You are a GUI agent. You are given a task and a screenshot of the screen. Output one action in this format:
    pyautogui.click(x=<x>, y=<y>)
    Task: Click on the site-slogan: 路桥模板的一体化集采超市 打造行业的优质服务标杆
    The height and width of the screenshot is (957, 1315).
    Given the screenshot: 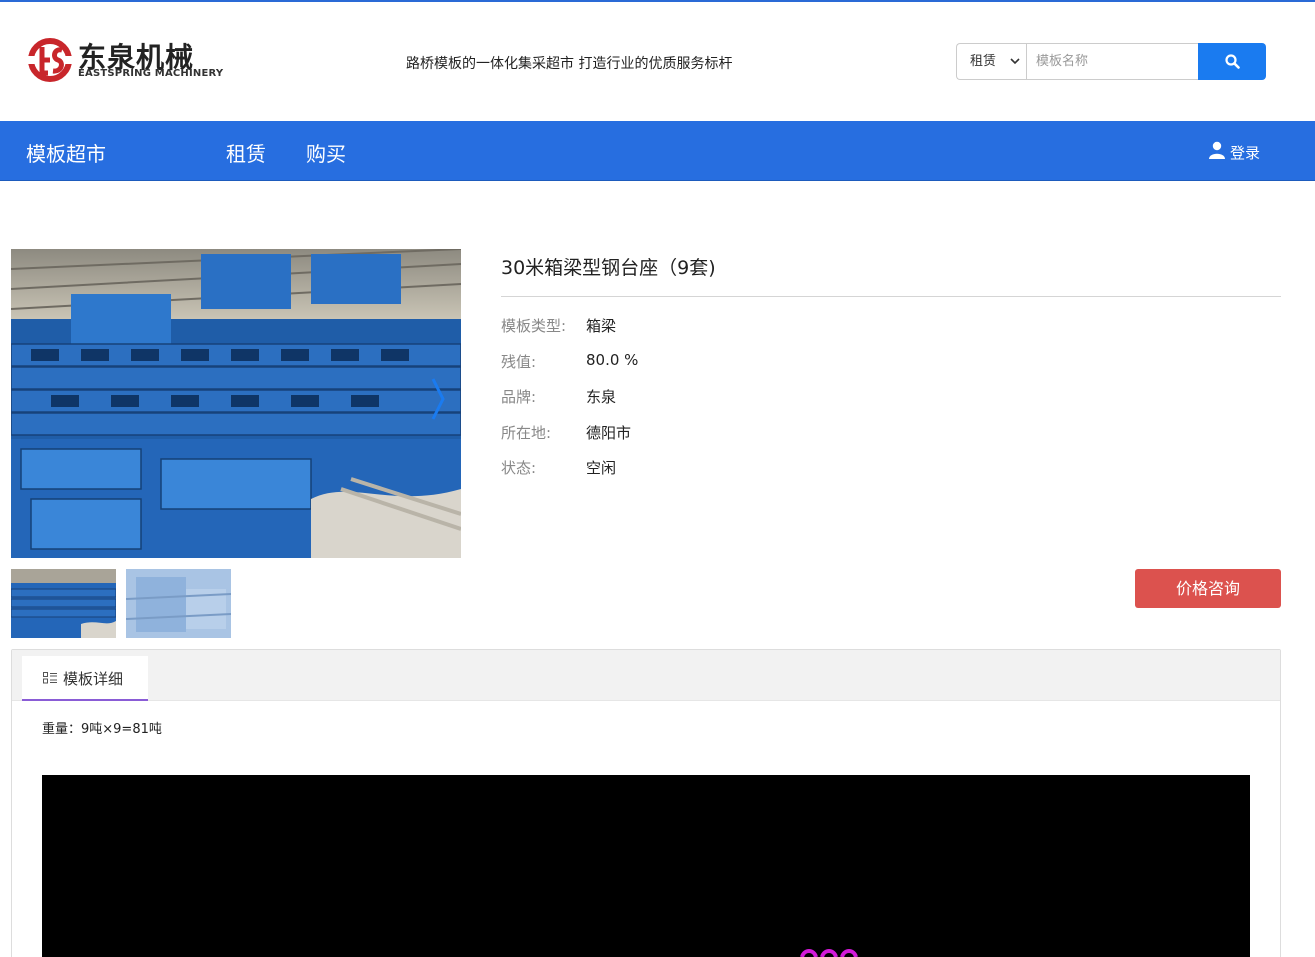 What is the action you would take?
    pyautogui.click(x=569, y=64)
    